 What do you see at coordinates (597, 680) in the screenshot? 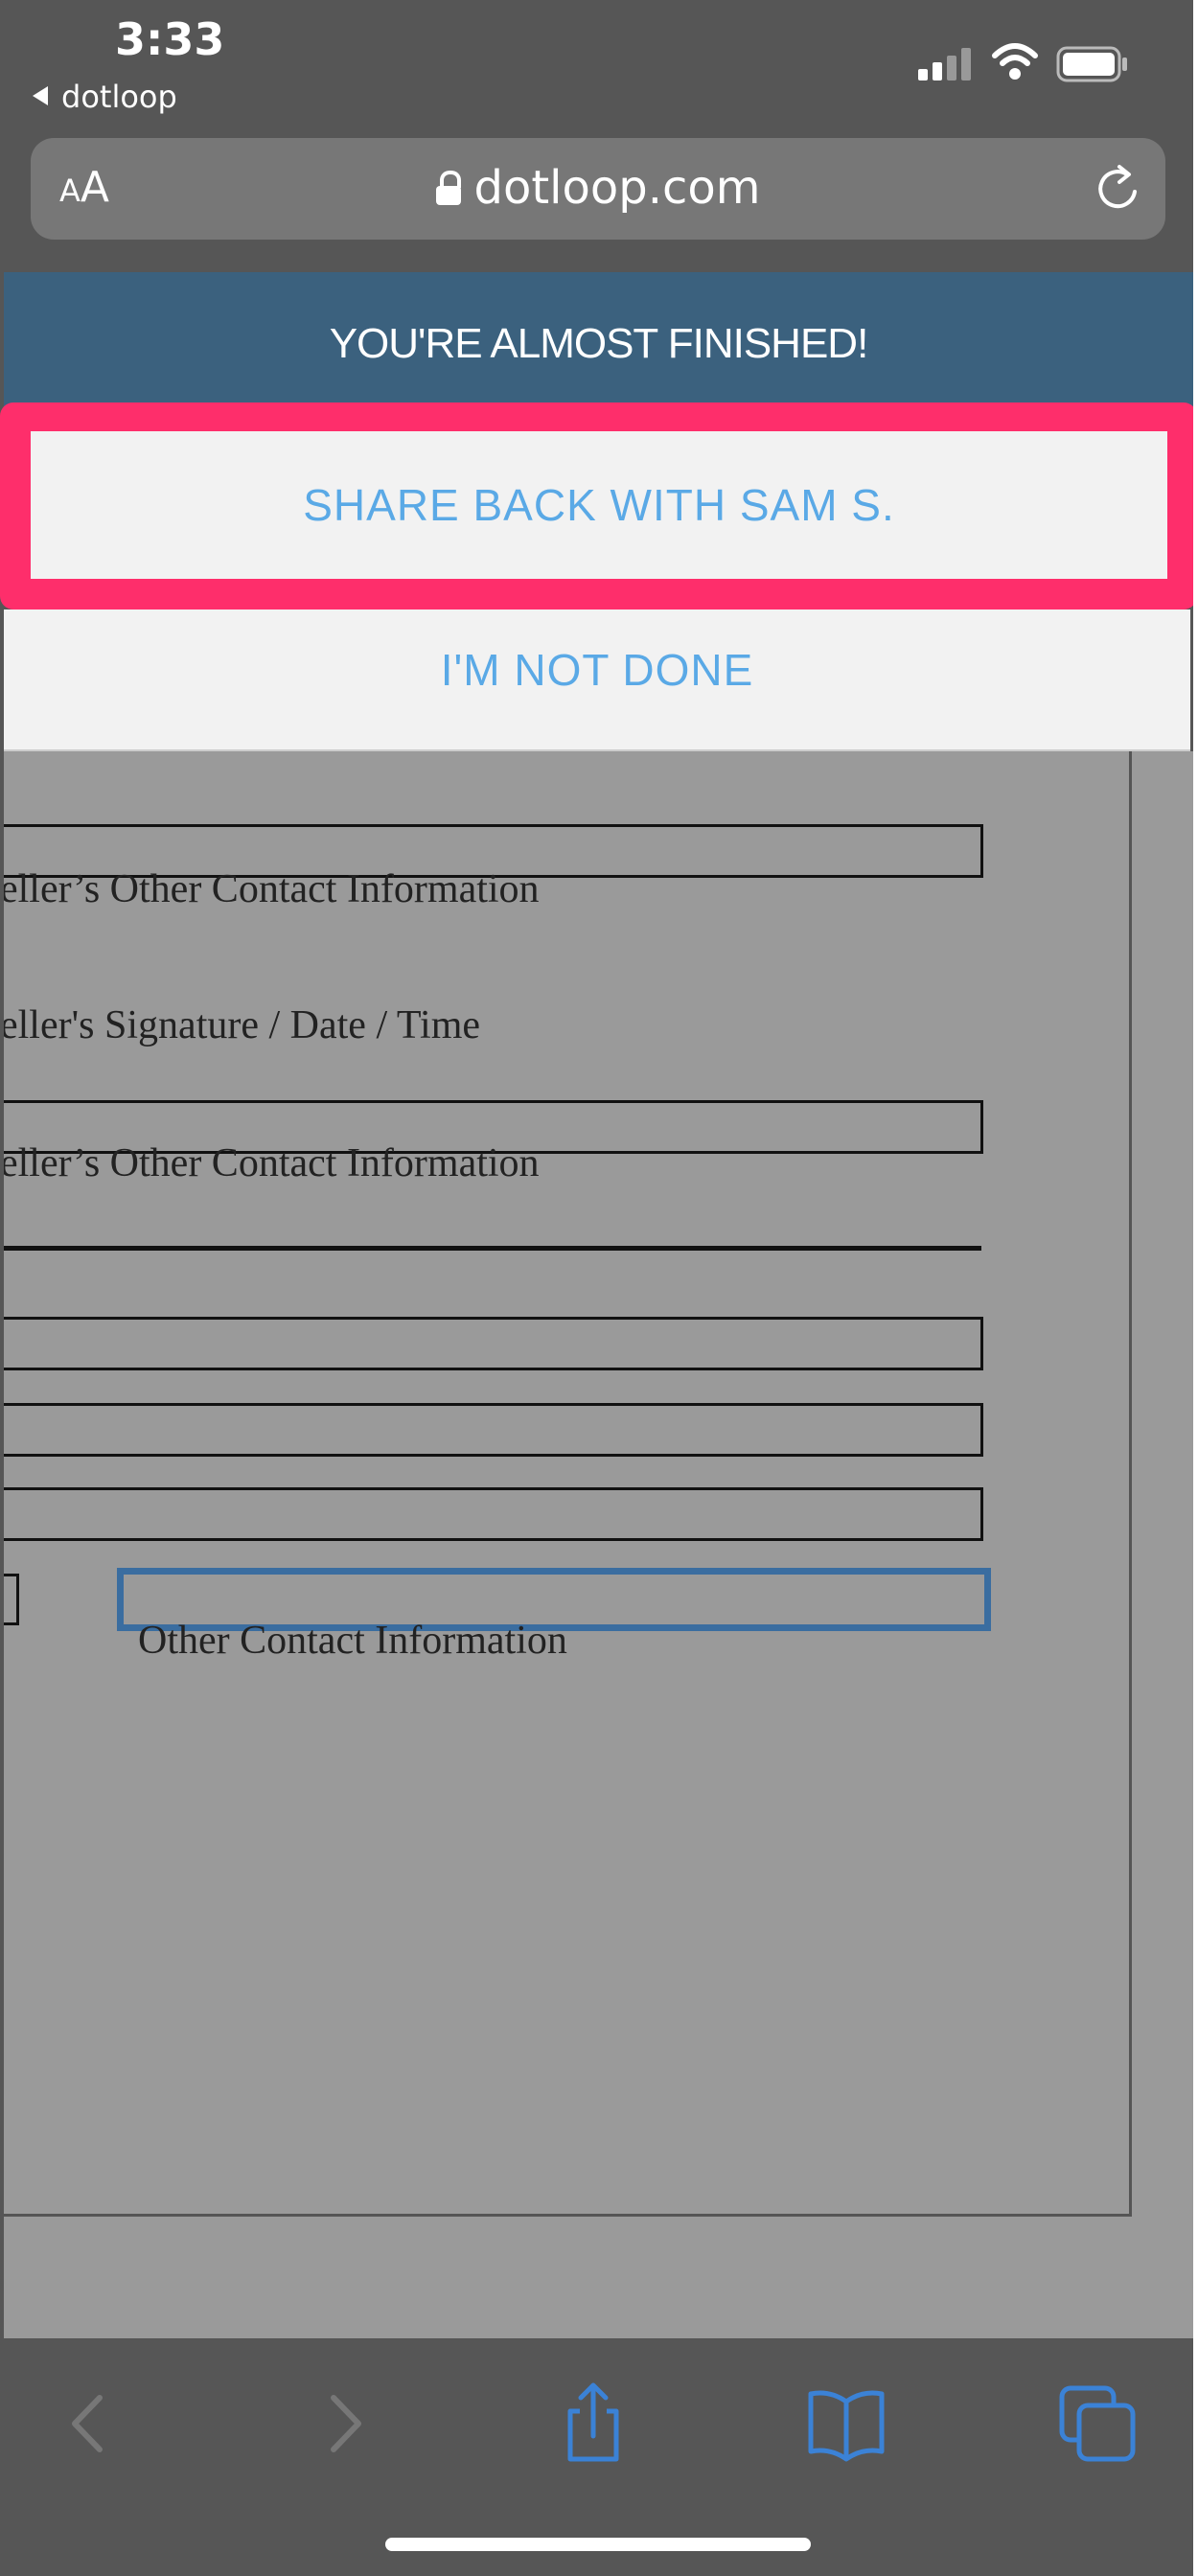
I see `not-done-button: I'M NOT DONE` at bounding box center [597, 680].